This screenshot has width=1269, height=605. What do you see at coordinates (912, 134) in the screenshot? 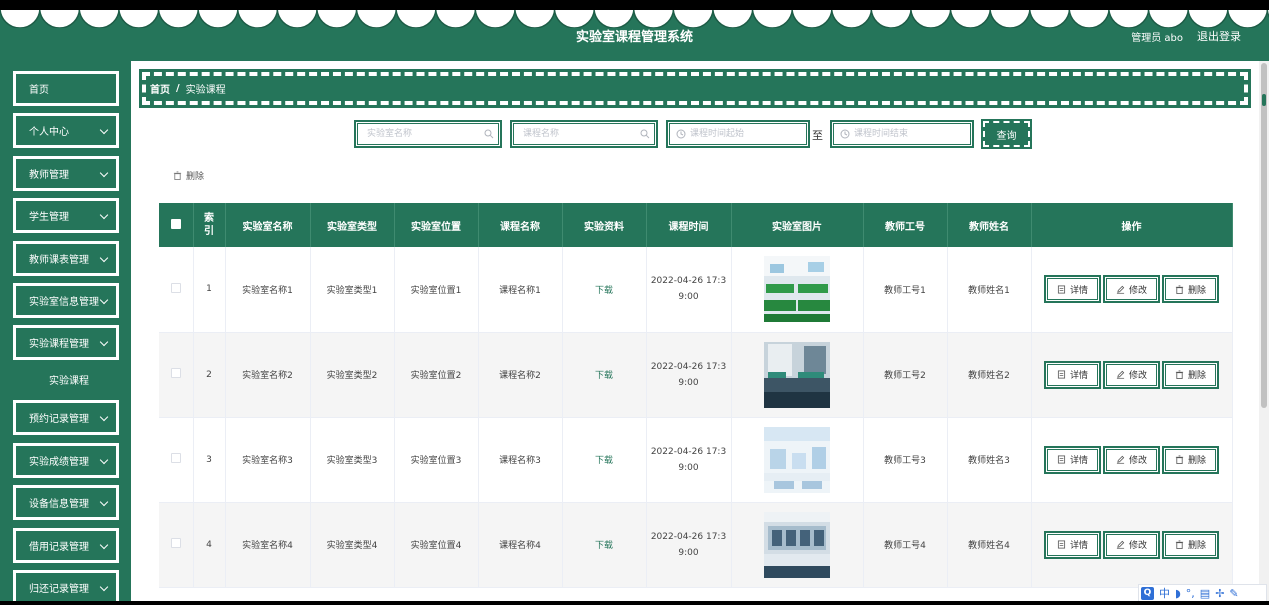
I see `time-end-input` at bounding box center [912, 134].